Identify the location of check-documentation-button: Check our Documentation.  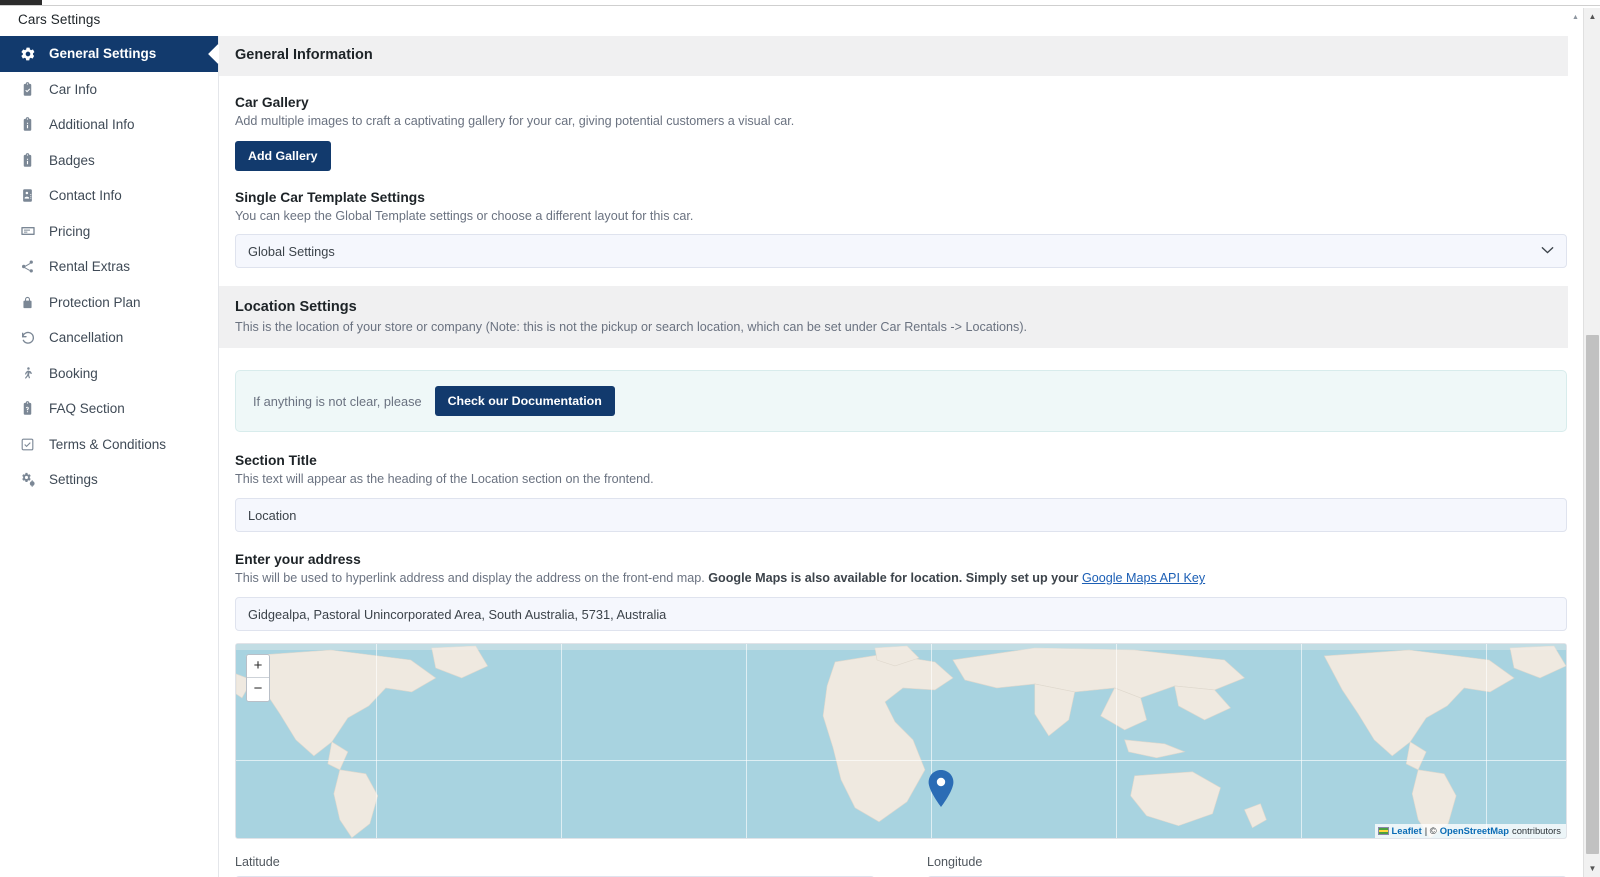
(524, 401).